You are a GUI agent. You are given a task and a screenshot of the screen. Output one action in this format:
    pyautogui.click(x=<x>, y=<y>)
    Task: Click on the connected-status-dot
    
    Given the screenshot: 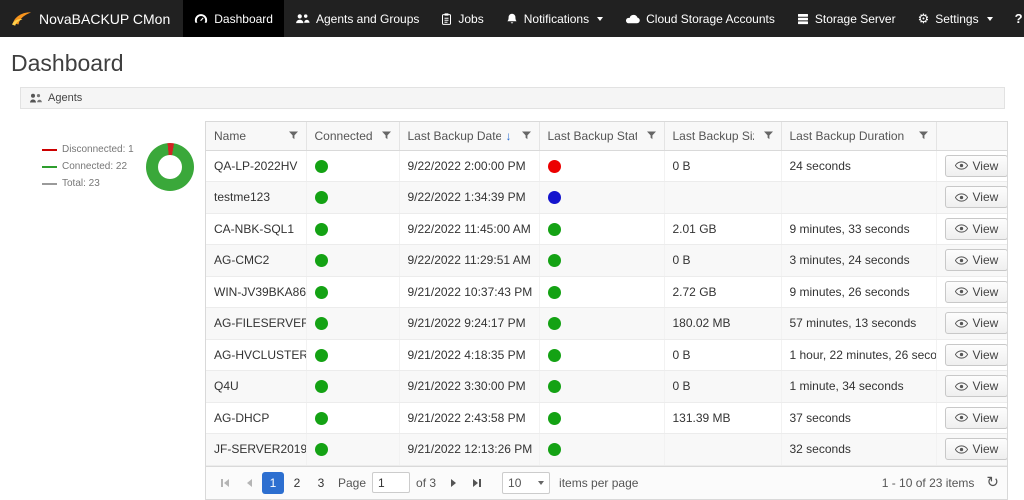 What is the action you would take?
    pyautogui.click(x=321, y=450)
    